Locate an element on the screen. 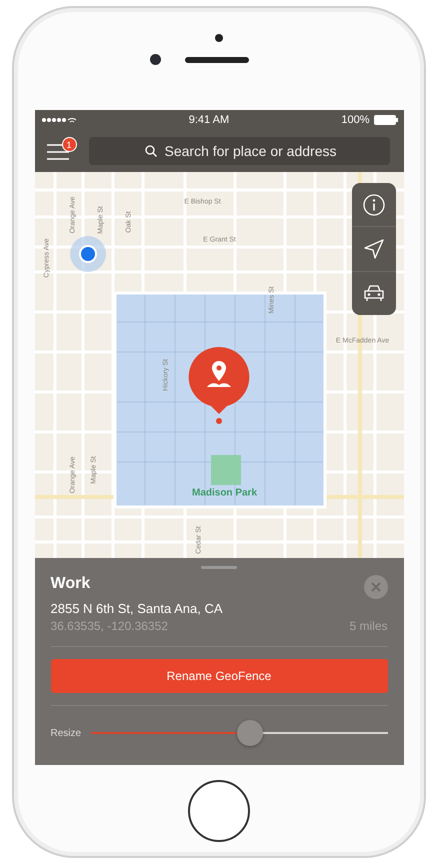  signal-icon is located at coordinates (58, 120).